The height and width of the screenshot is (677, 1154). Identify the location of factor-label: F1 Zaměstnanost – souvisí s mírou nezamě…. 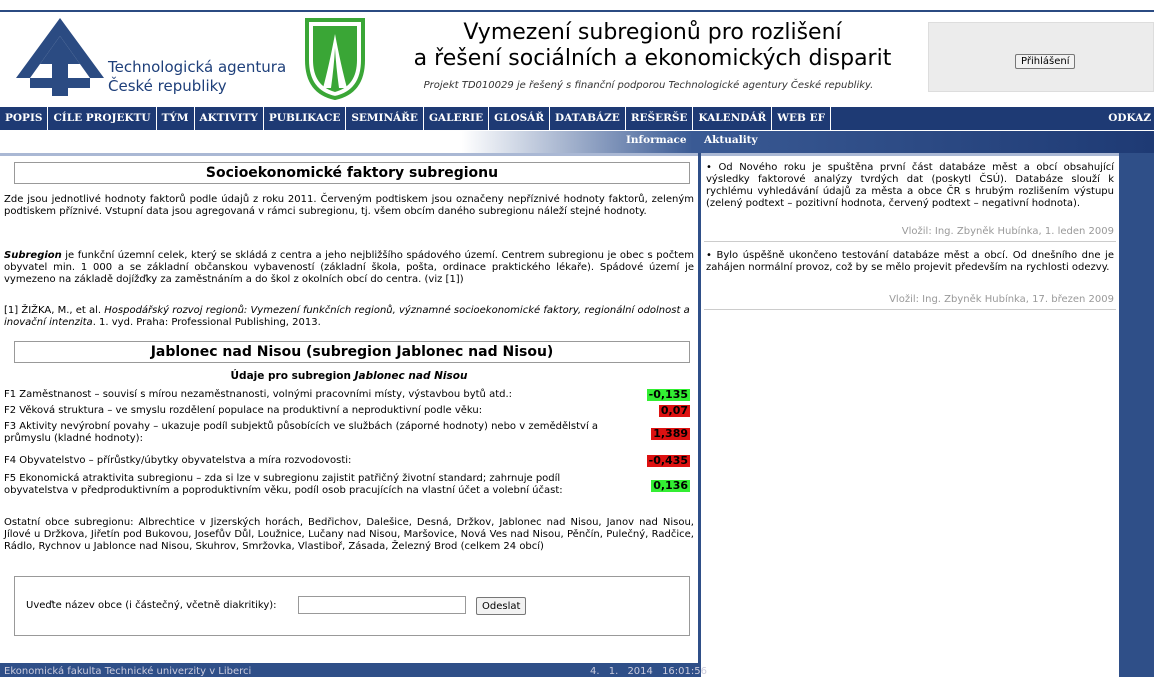
(258, 394).